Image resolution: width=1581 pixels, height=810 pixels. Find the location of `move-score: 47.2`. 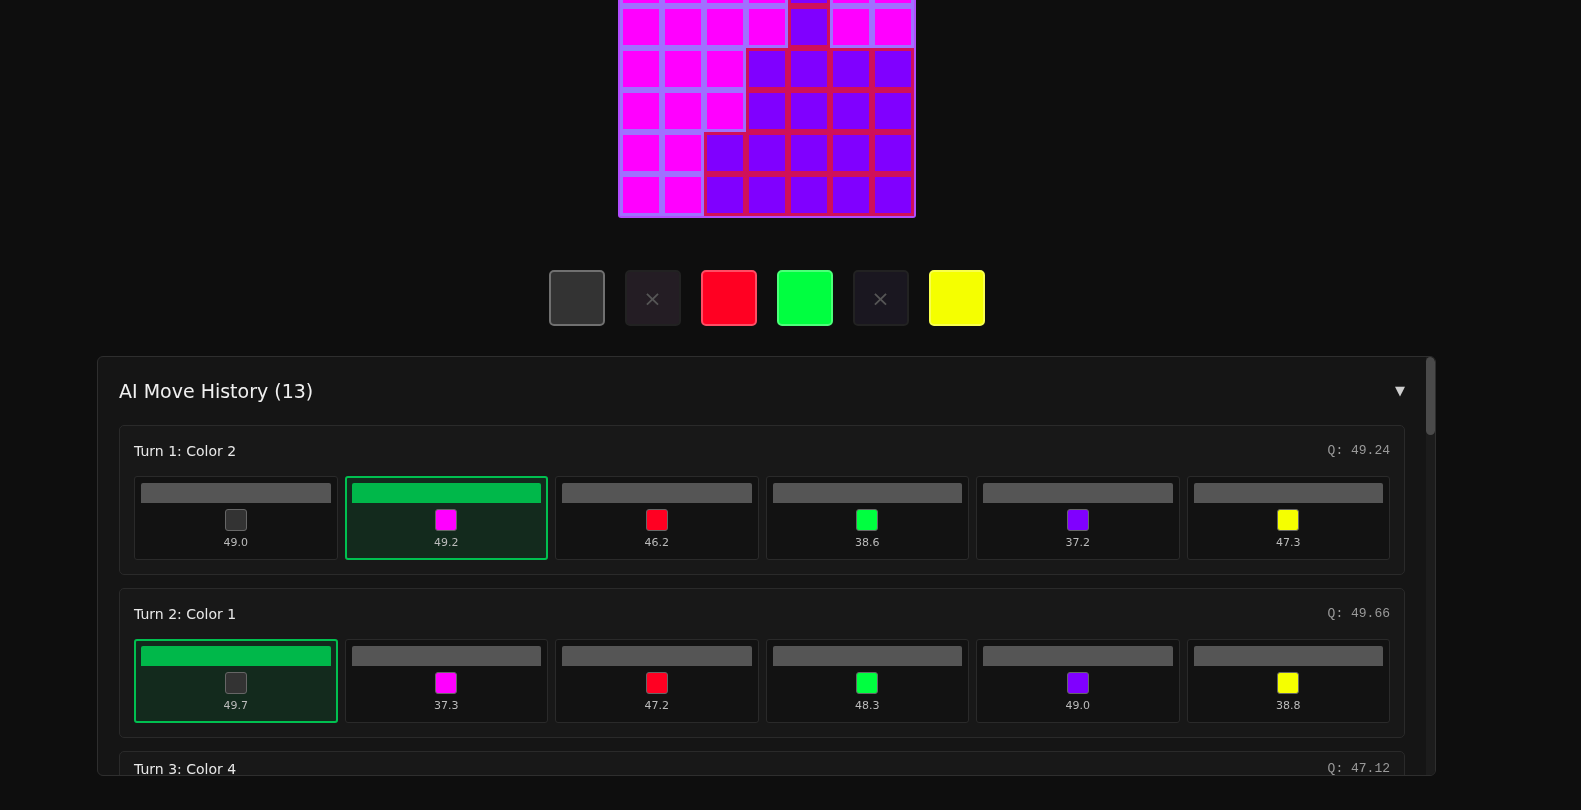

move-score: 47.2 is located at coordinates (656, 706).